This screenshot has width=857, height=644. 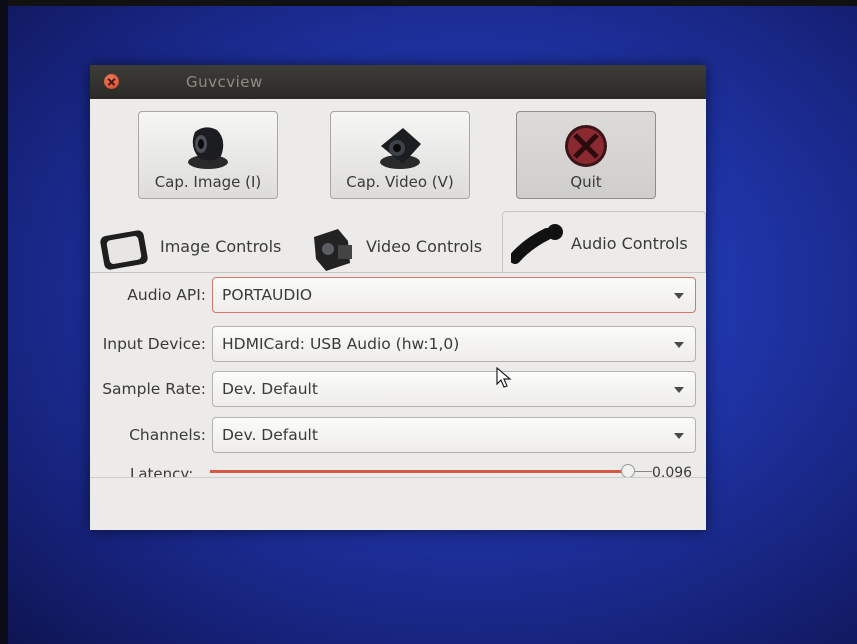 I want to click on tab-audio-controls: Audio Controls, so click(x=604, y=242).